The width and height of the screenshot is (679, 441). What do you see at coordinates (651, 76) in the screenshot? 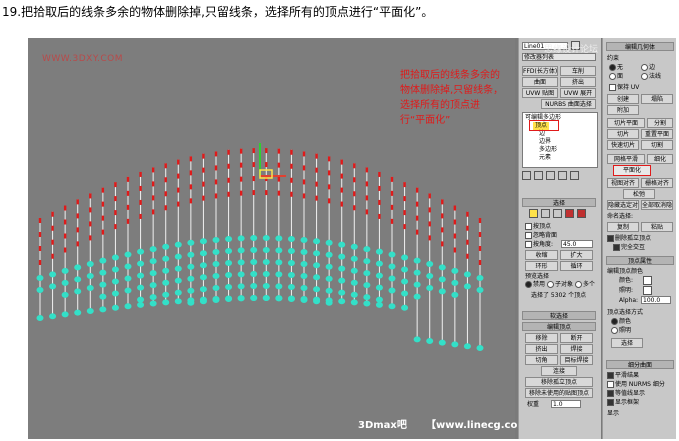
I see `constraint-normal-radio: 法线` at bounding box center [651, 76].